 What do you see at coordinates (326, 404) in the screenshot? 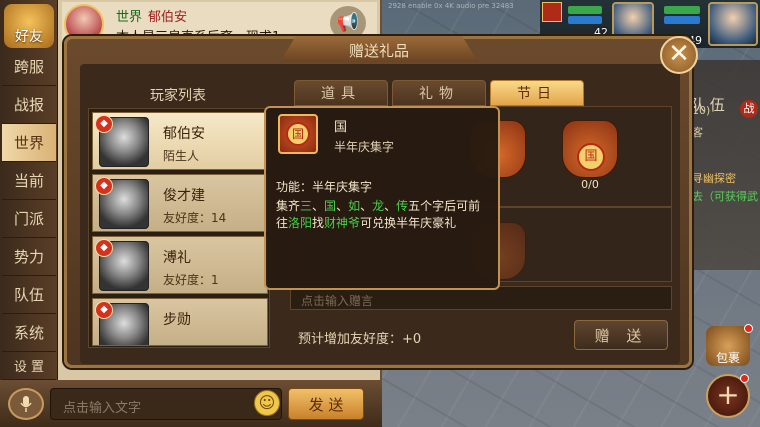
I see `send-button: 发 送` at bounding box center [326, 404].